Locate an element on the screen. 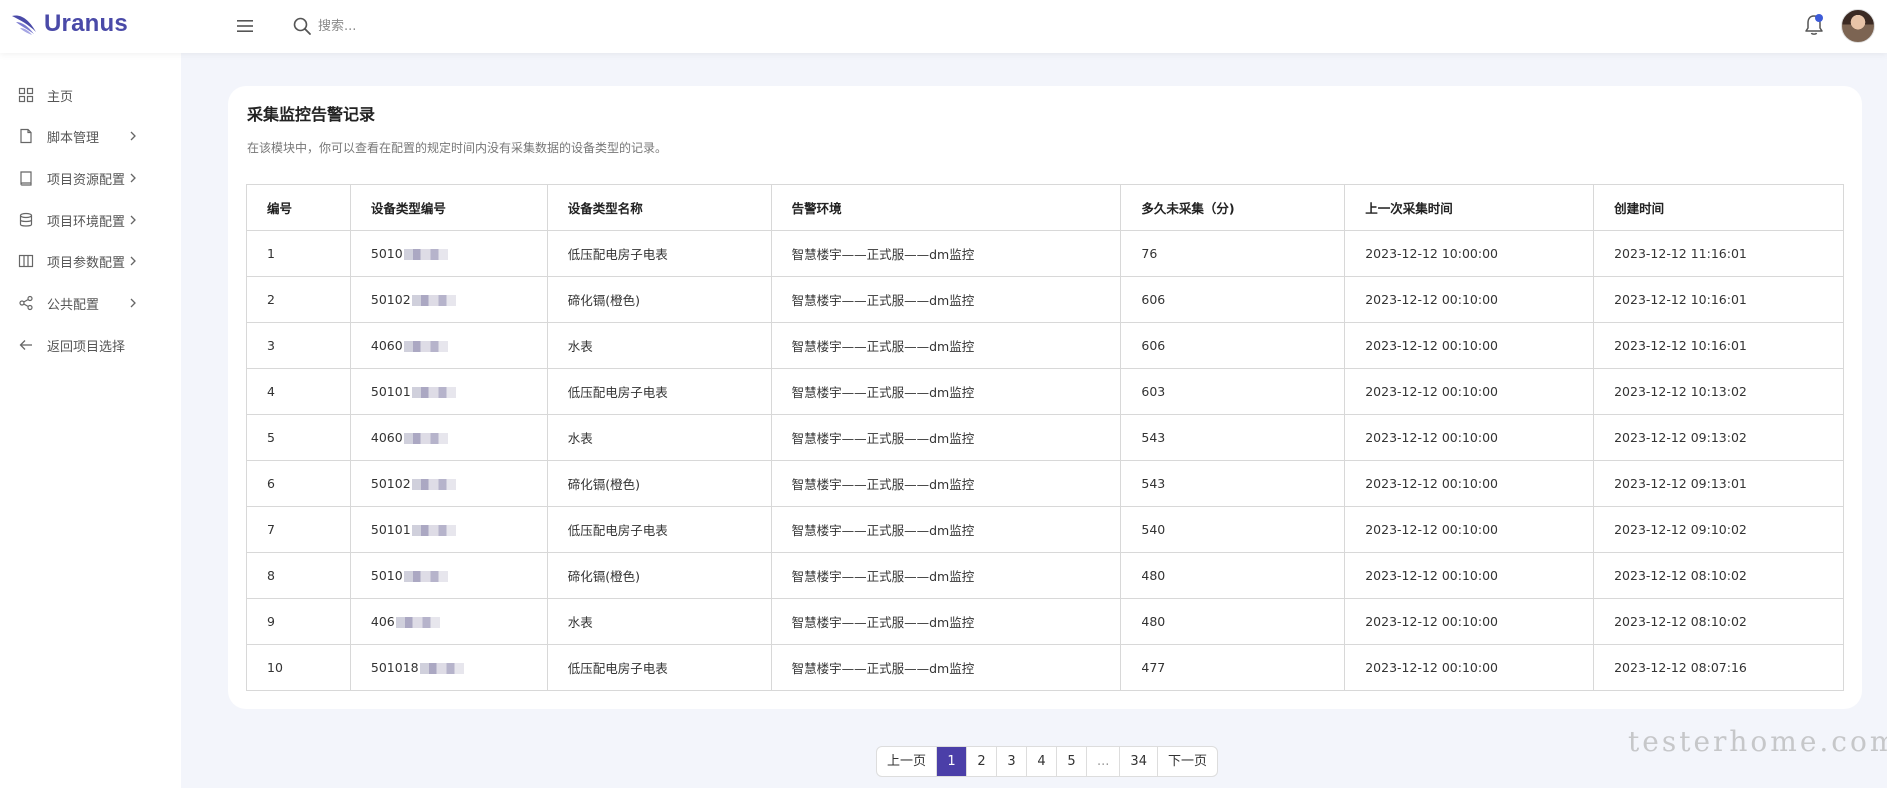 The width and height of the screenshot is (1887, 788). avatar is located at coordinates (1858, 26).